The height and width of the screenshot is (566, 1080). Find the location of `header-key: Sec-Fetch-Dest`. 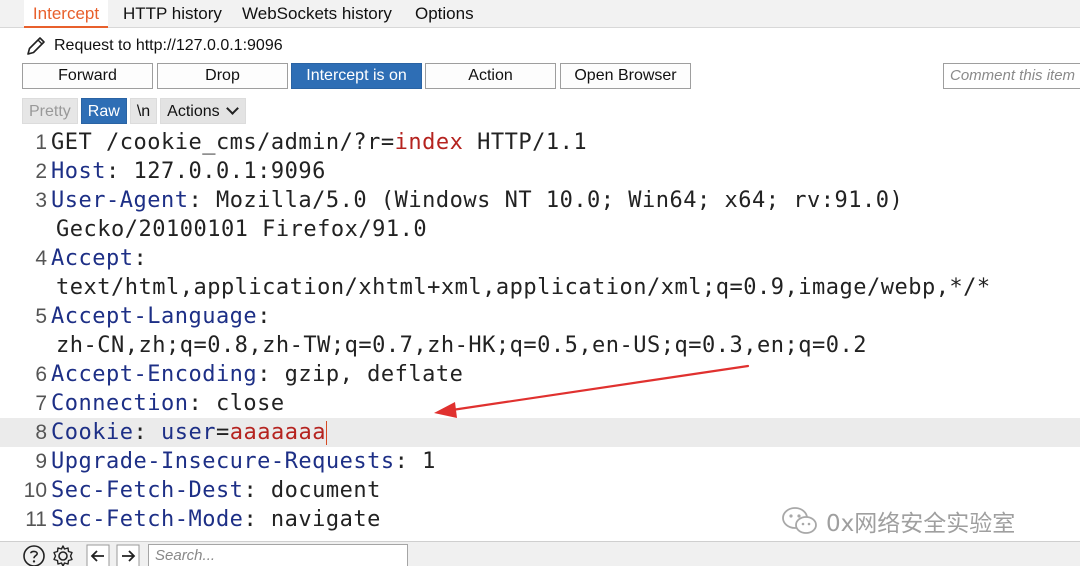

header-key: Sec-Fetch-Dest is located at coordinates (147, 490).